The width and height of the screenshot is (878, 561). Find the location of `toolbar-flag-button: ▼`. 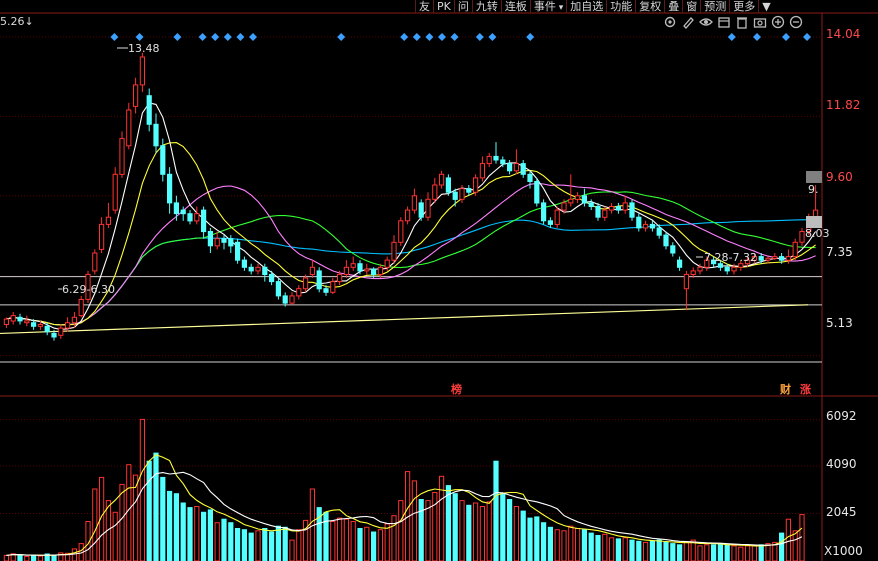

toolbar-flag-button: ▼ is located at coordinates (765, 6).